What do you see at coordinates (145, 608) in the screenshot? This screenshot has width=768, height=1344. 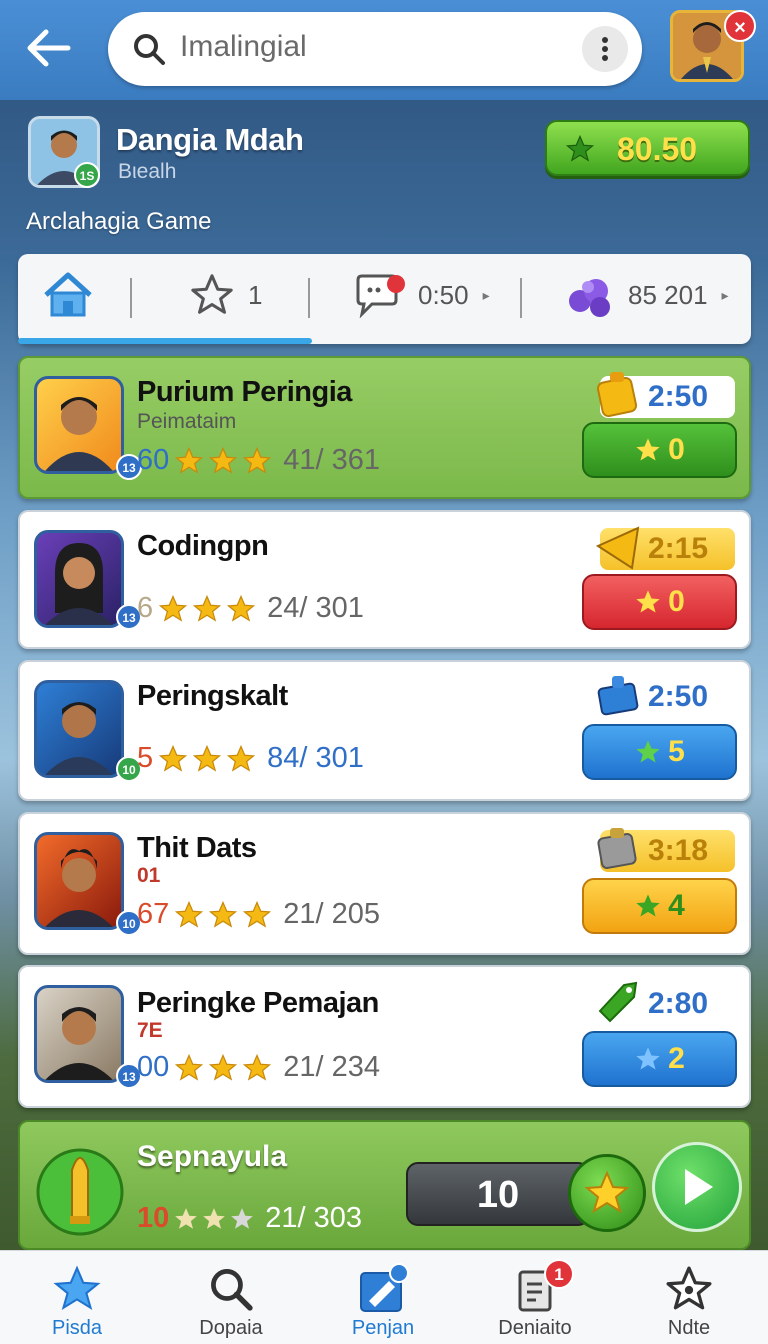 I see `stat-prefix: 6` at bounding box center [145, 608].